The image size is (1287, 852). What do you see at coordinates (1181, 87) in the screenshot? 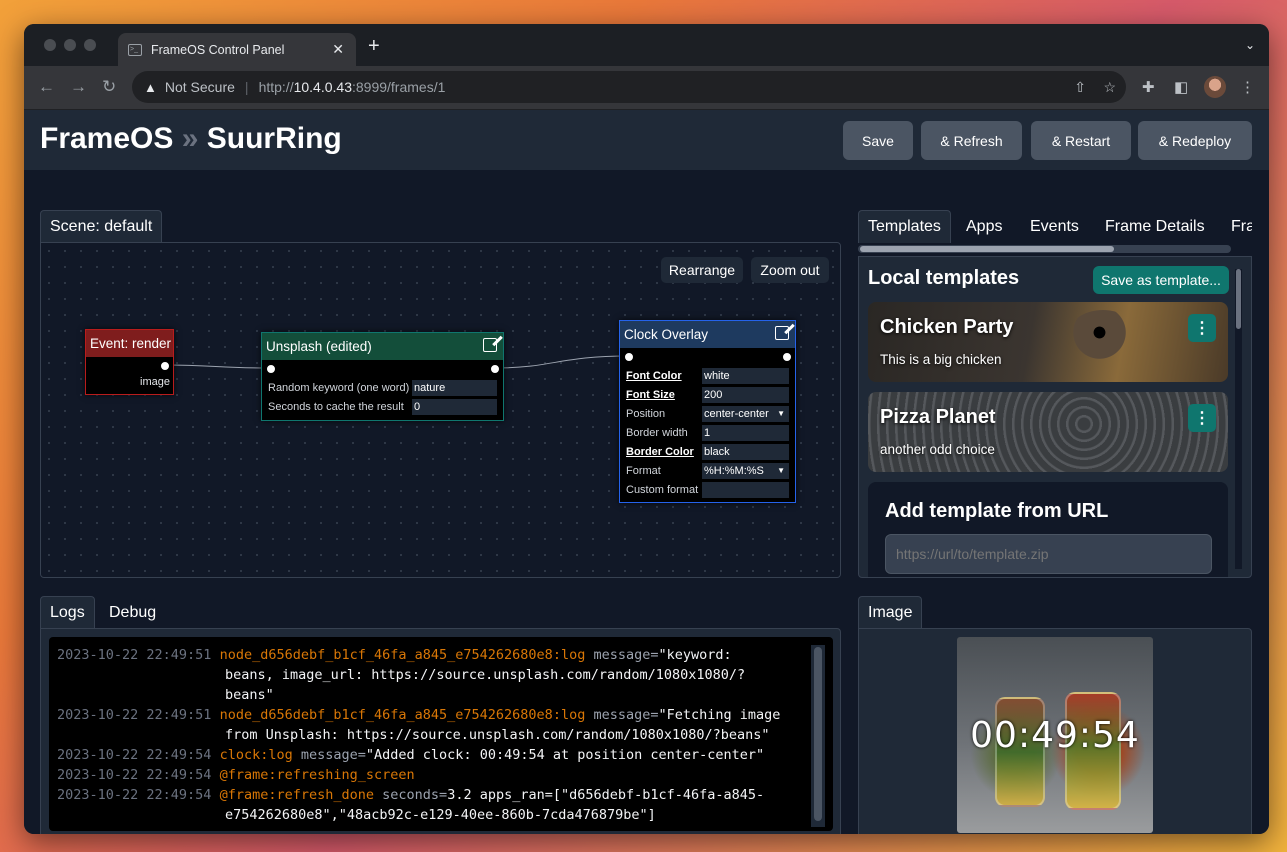
I see `side-panel-icon: ◧` at bounding box center [1181, 87].